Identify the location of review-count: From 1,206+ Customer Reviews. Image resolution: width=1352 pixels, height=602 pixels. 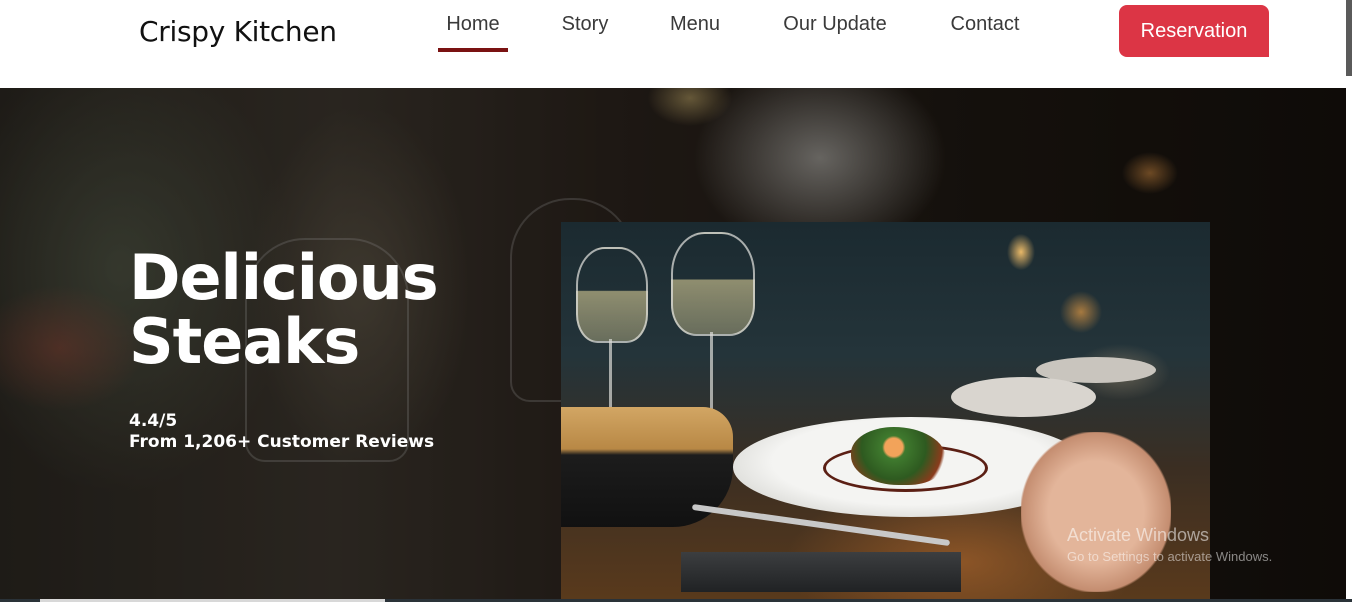
(282, 442).